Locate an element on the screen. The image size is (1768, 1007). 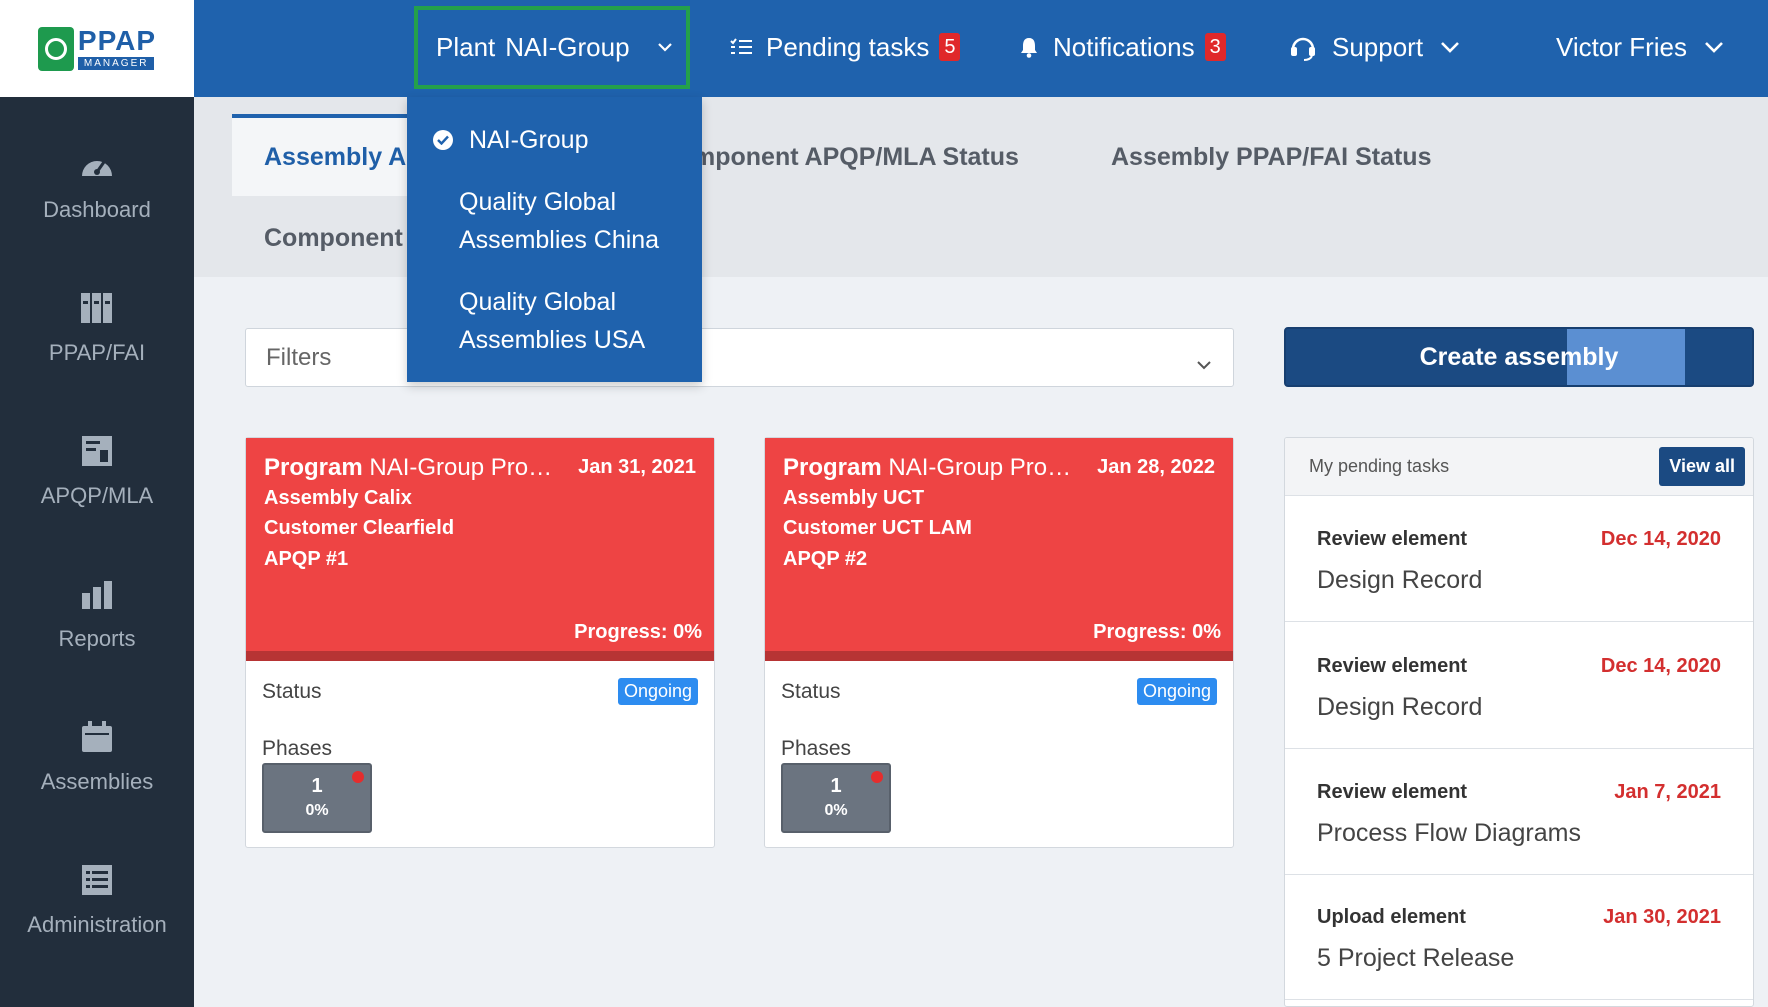
tab-component-ppap: Component is located at coordinates (333, 238).